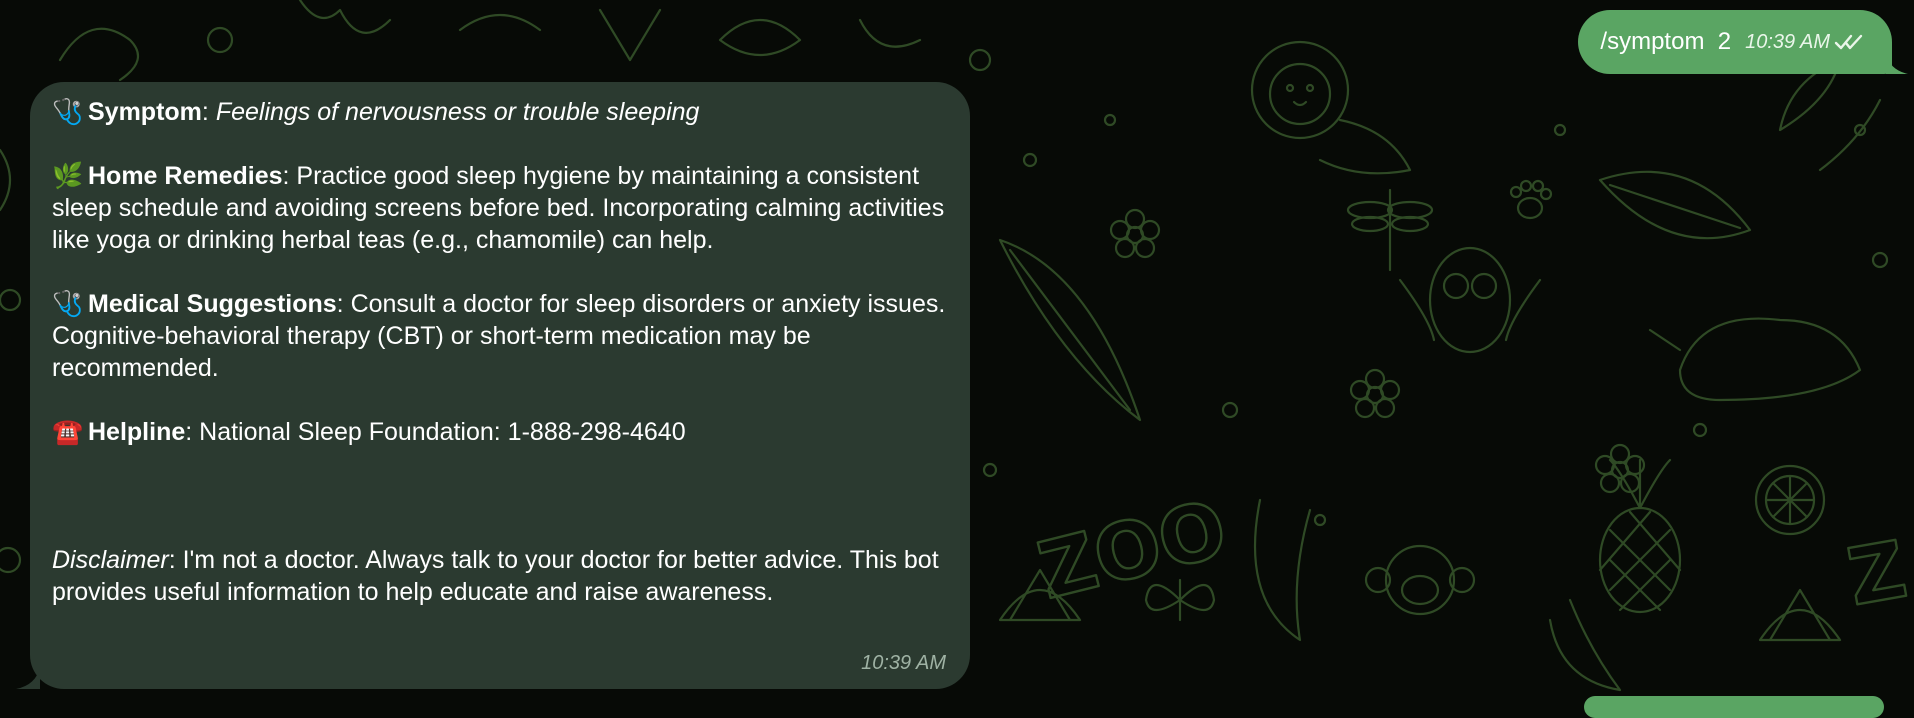  I want to click on incoming-message-time: 10:39 AM, so click(903, 663).